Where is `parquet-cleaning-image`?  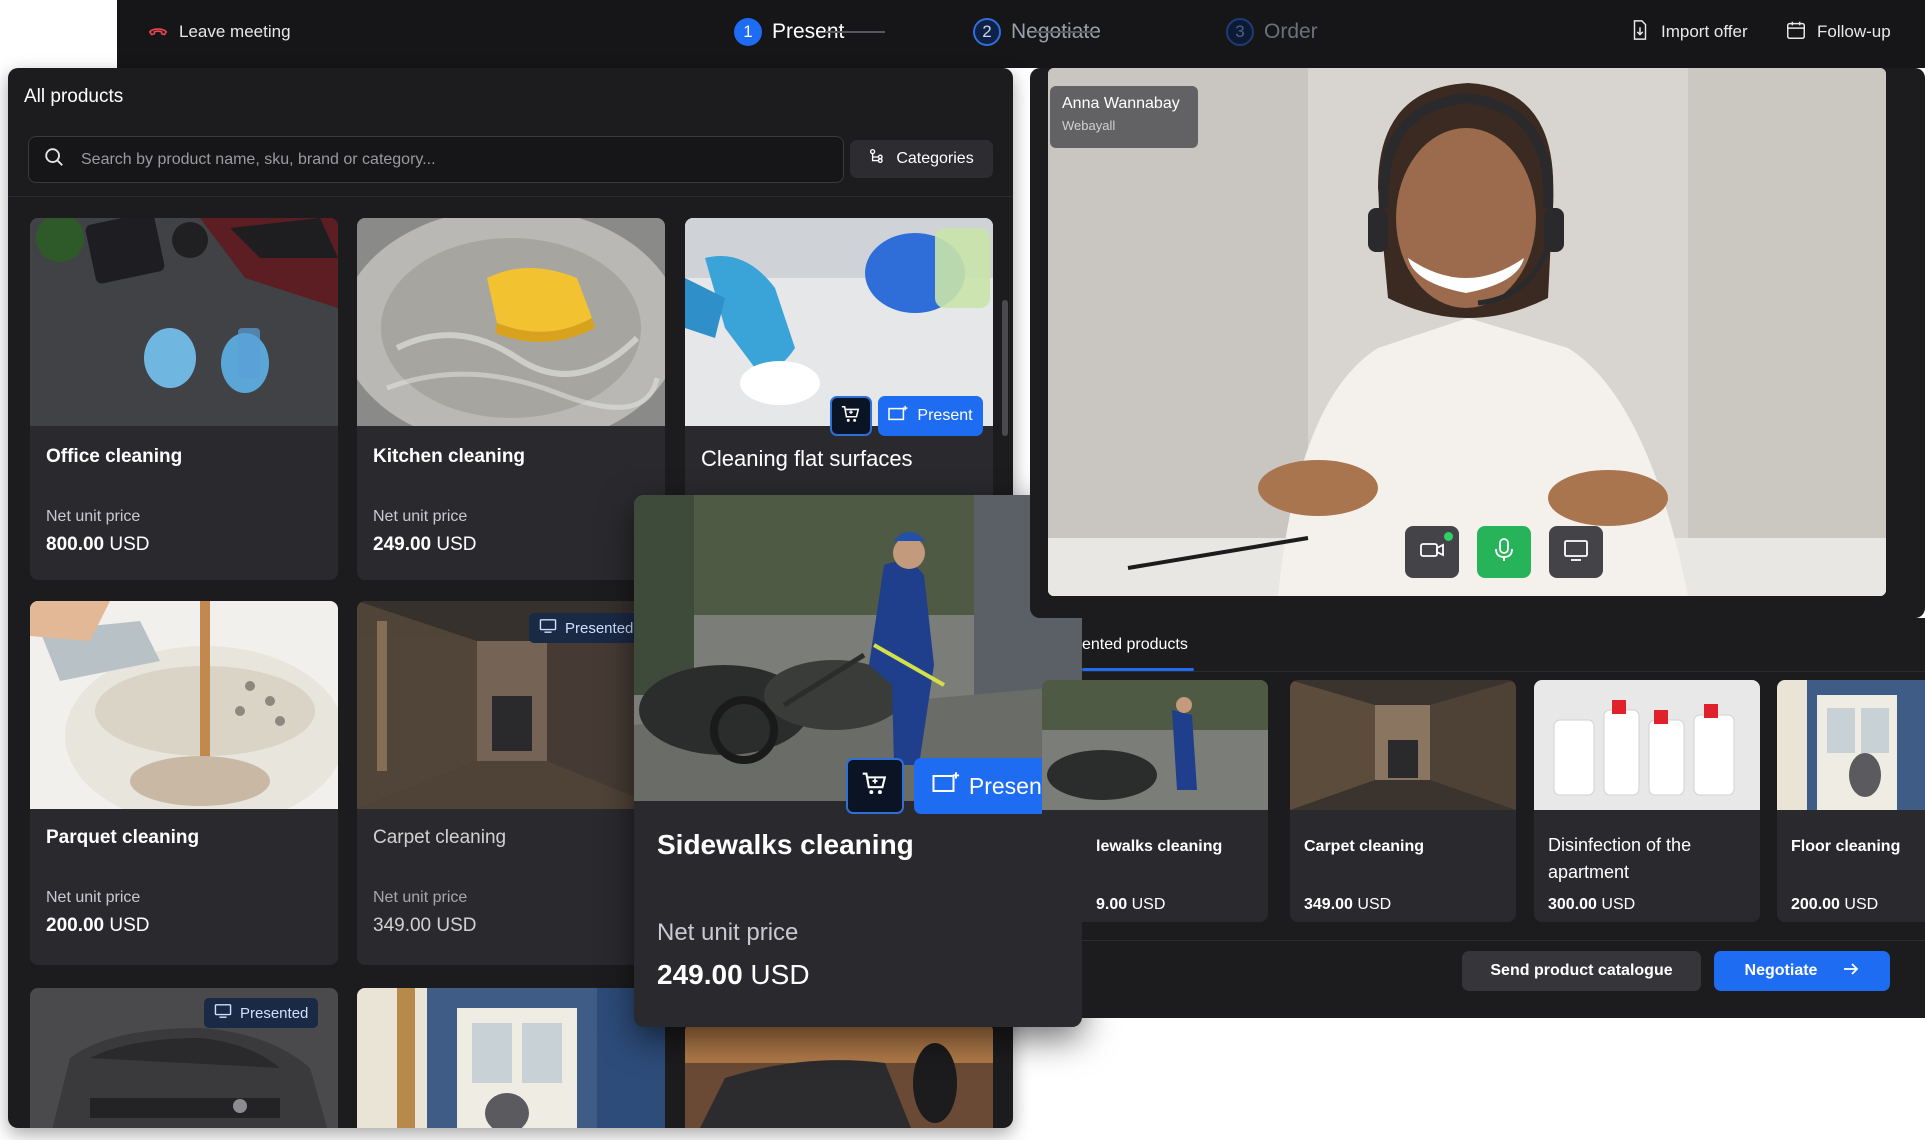 parquet-cleaning-image is located at coordinates (184, 705).